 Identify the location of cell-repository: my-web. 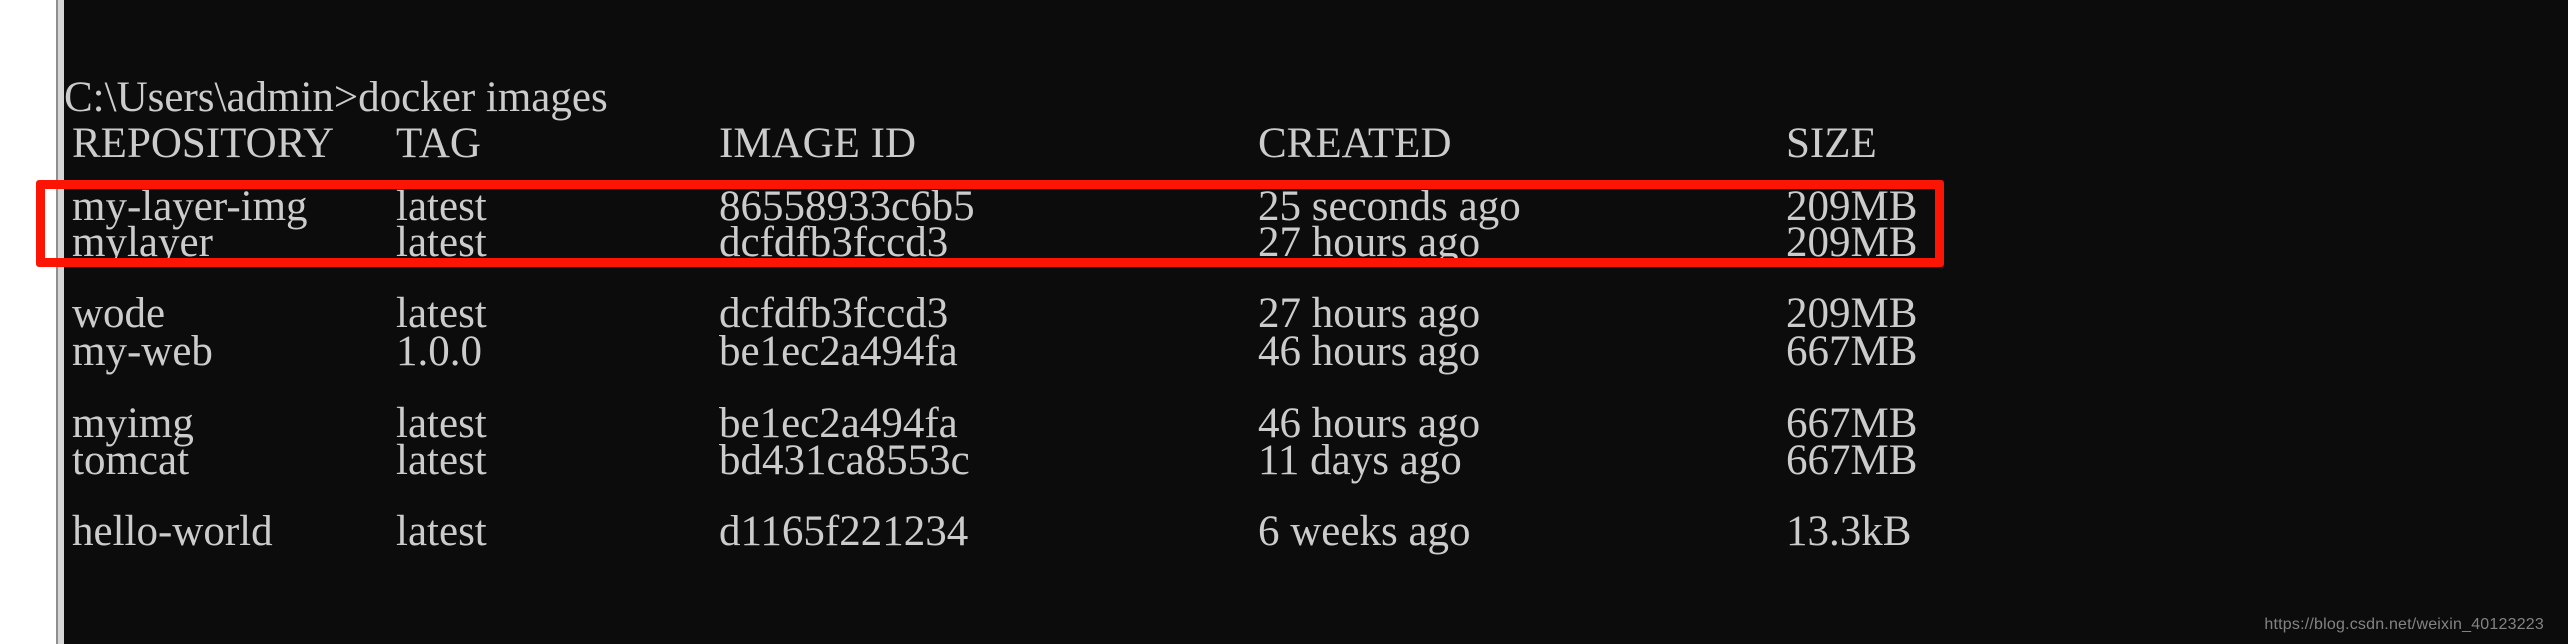
(142, 351).